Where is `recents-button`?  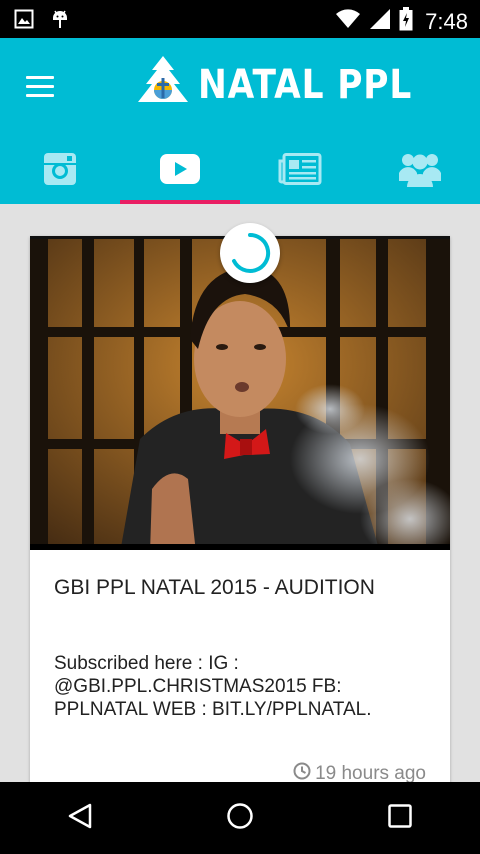 recents-button is located at coordinates (400, 818).